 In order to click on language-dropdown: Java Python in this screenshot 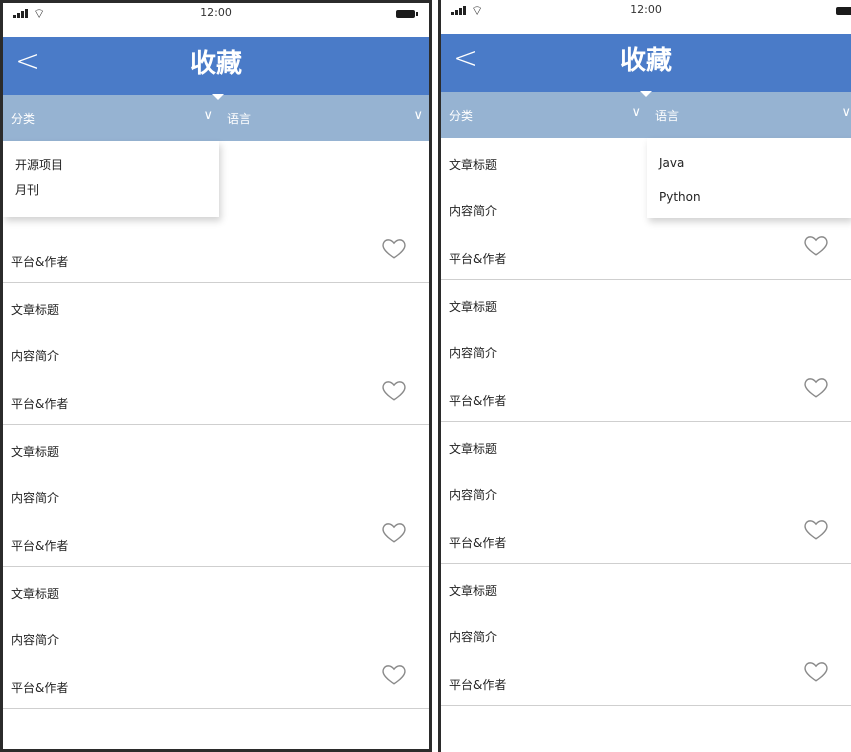, I will do `click(749, 178)`.